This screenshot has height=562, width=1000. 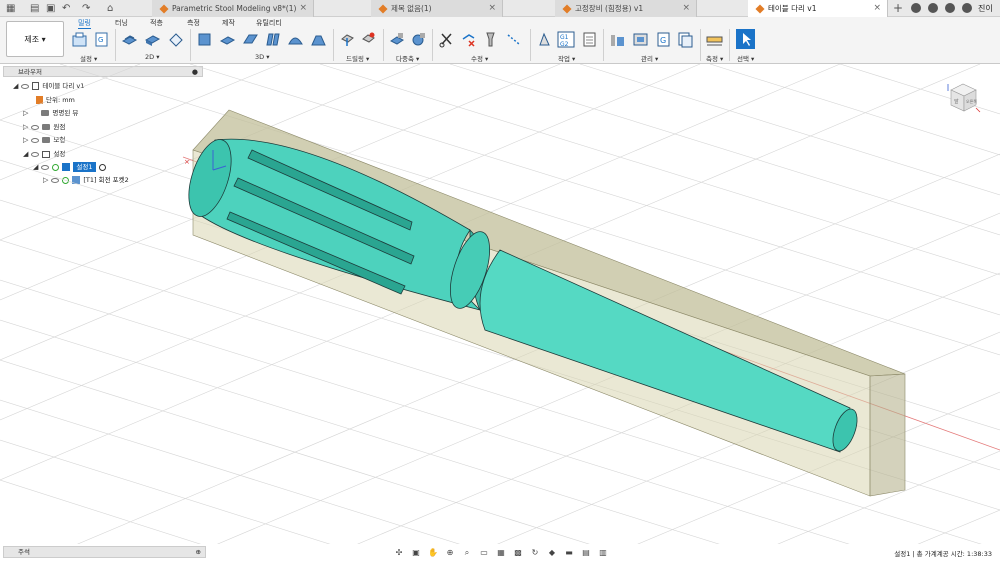 What do you see at coordinates (971, 101) in the screenshot?
I see `view-cube-right-label: 오른쪽` at bounding box center [971, 101].